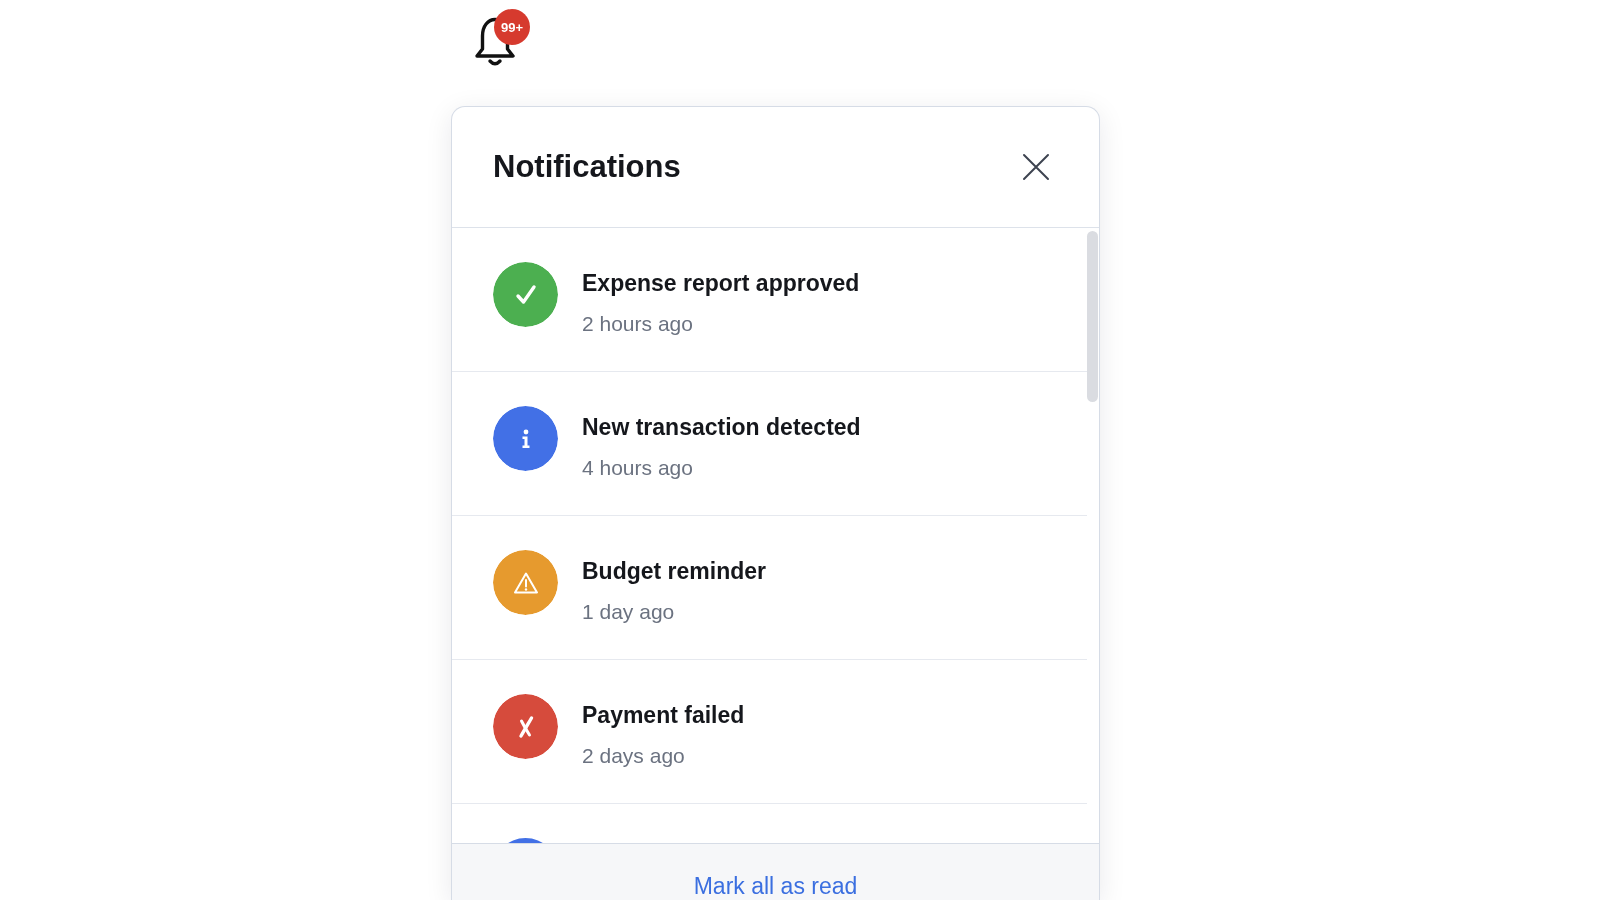 This screenshot has height=900, width=1600. I want to click on notification-time: 2 days ago, so click(634, 756).